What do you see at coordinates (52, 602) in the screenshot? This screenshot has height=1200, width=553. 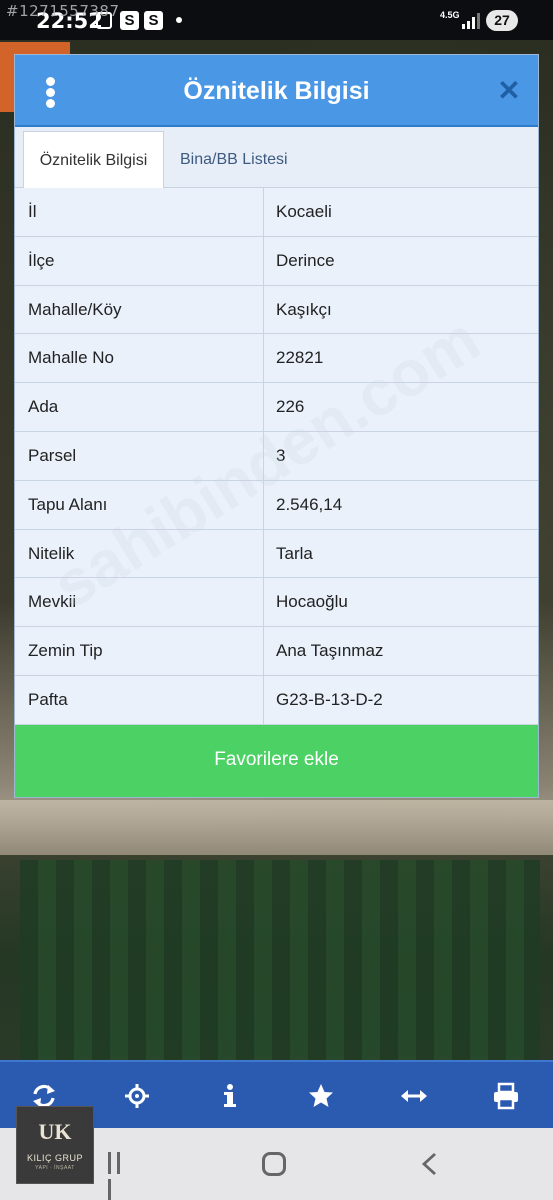 I see `row-key: Mevkii` at bounding box center [52, 602].